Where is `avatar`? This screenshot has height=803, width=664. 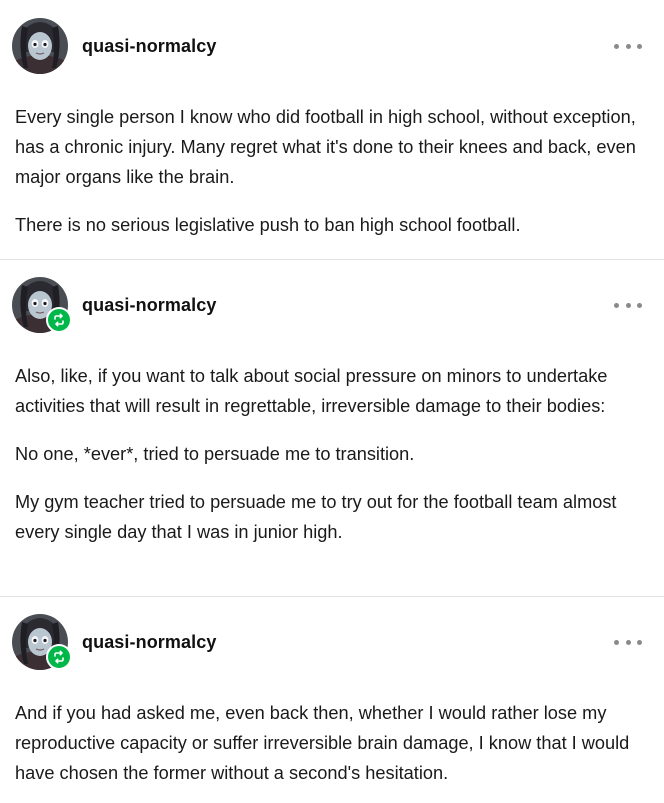 avatar is located at coordinates (40, 46).